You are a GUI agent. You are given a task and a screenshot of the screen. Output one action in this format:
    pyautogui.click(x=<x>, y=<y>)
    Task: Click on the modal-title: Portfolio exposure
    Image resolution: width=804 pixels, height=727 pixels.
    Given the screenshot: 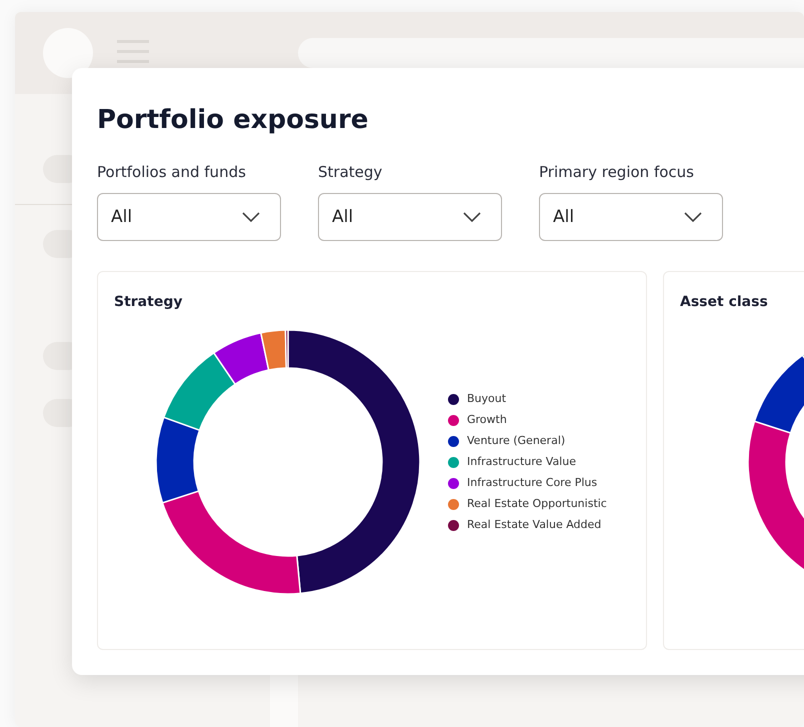 What is the action you would take?
    pyautogui.click(x=233, y=120)
    